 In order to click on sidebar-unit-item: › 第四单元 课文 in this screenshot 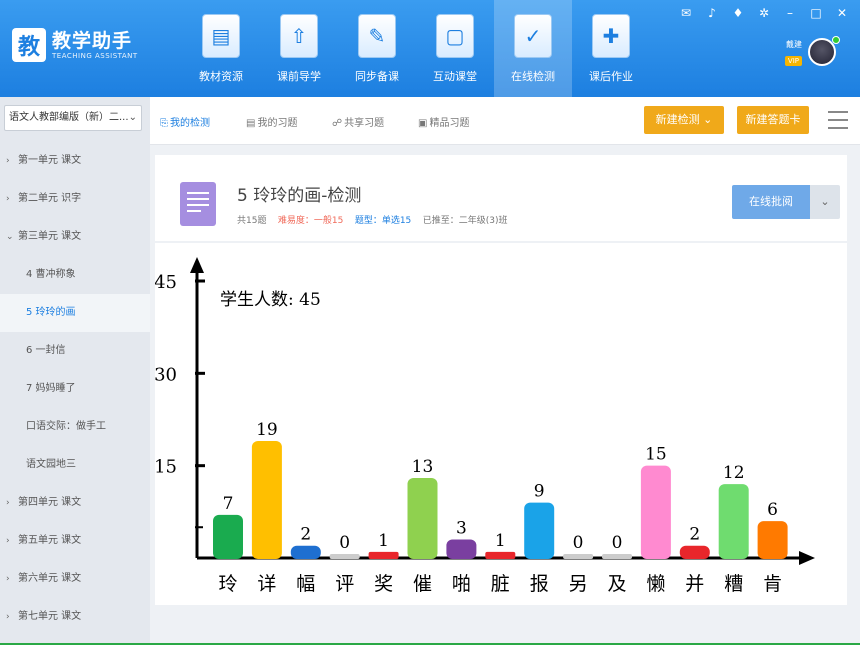, I will do `click(75, 503)`.